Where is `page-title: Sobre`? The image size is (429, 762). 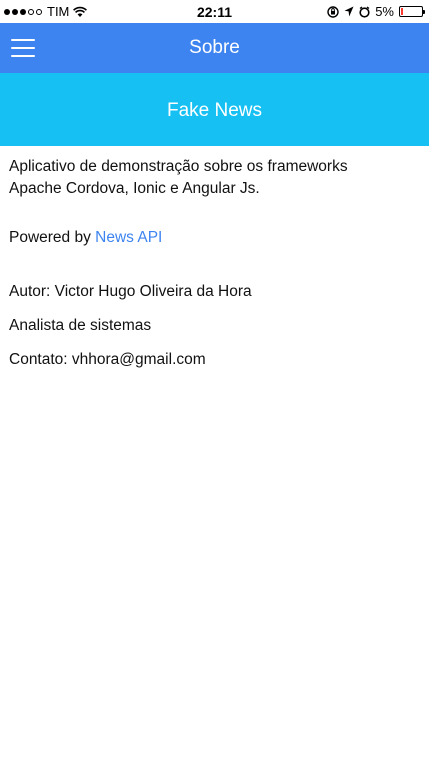 page-title: Sobre is located at coordinates (214, 47).